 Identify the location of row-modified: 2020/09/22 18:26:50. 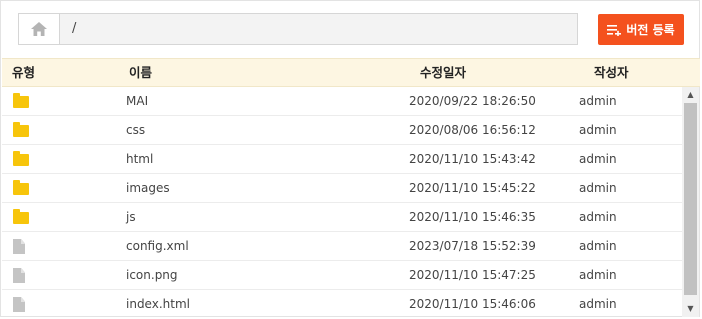
(472, 101).